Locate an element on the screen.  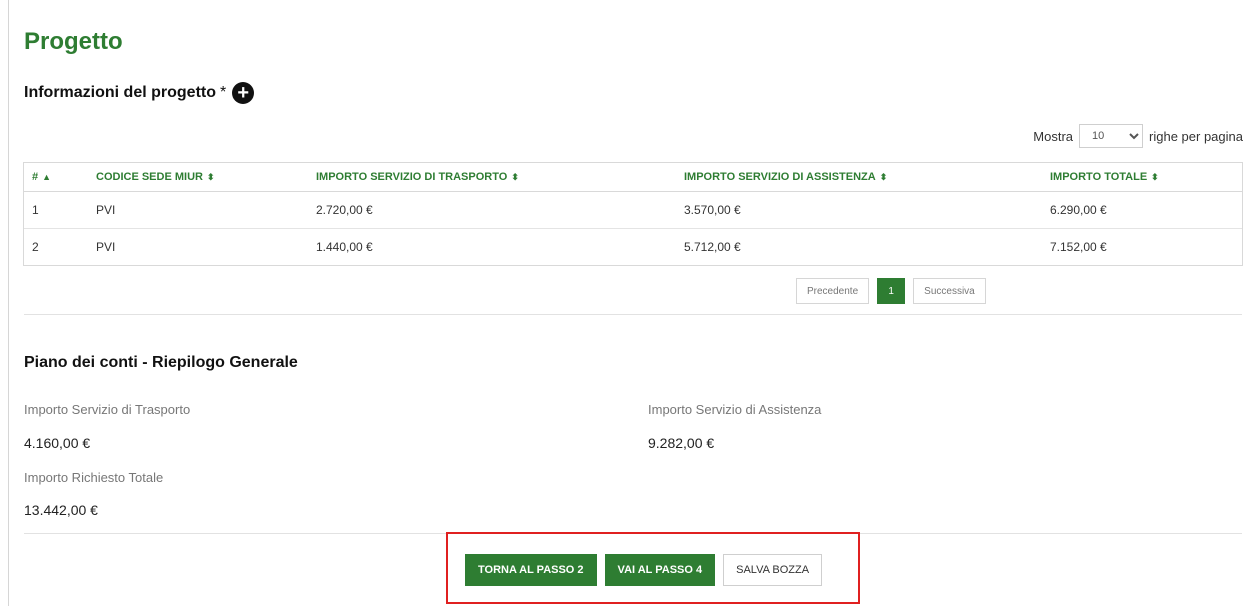
back-step-button: TORNA AL PASSO 2 is located at coordinates (531, 570).